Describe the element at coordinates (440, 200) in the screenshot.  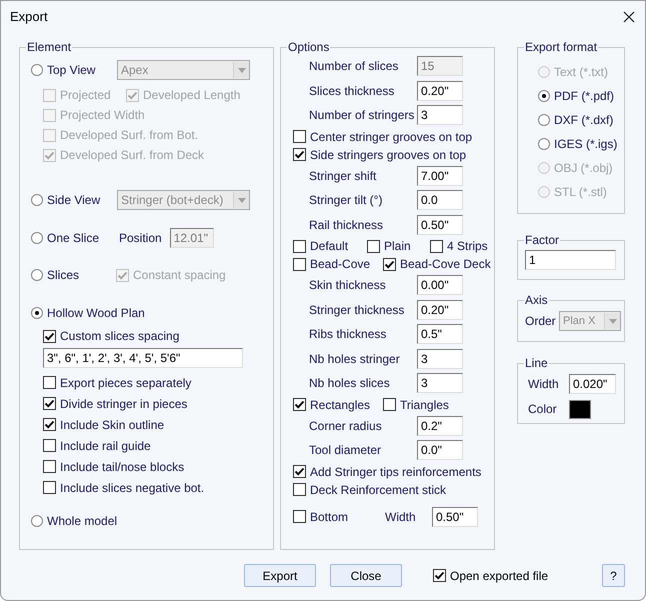
I see `input-field: 0.0` at that location.